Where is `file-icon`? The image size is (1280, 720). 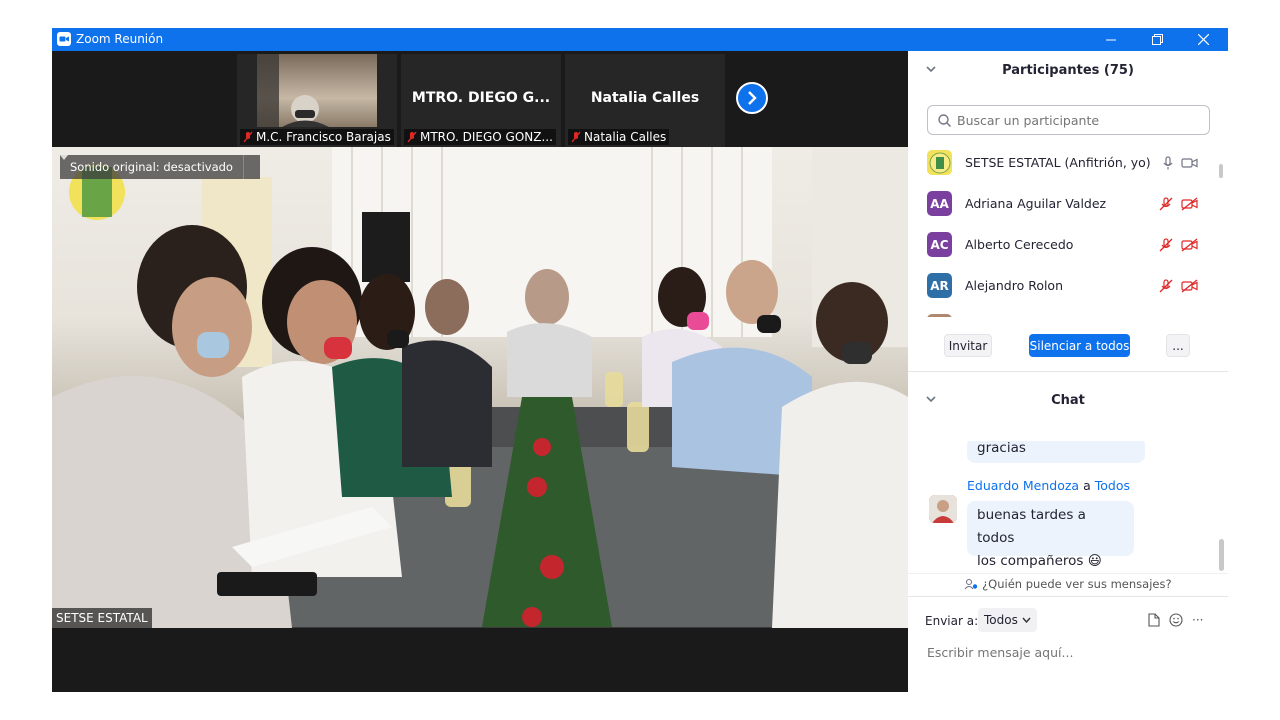
file-icon is located at coordinates (1154, 620).